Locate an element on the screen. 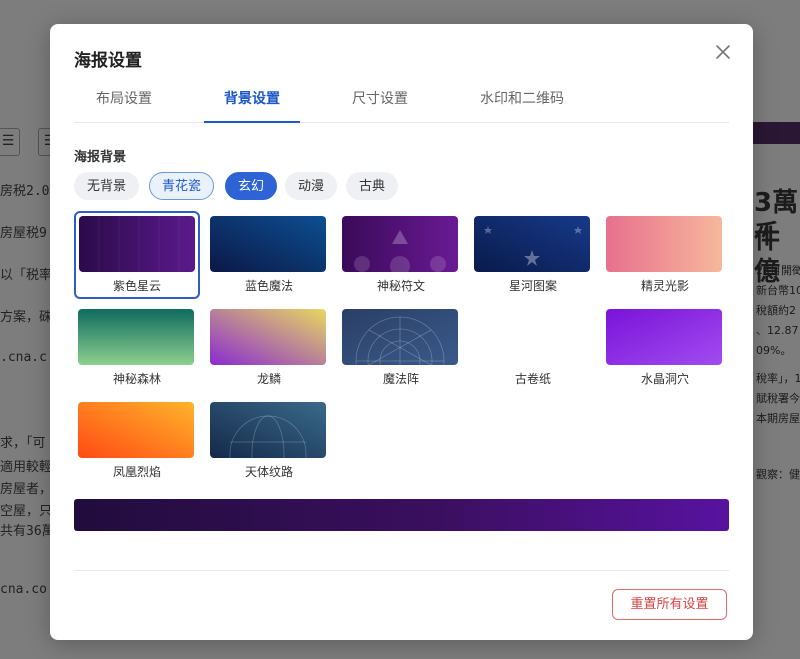 This screenshot has width=800, height=659. category-fantasy: 玄幻 is located at coordinates (251, 186).